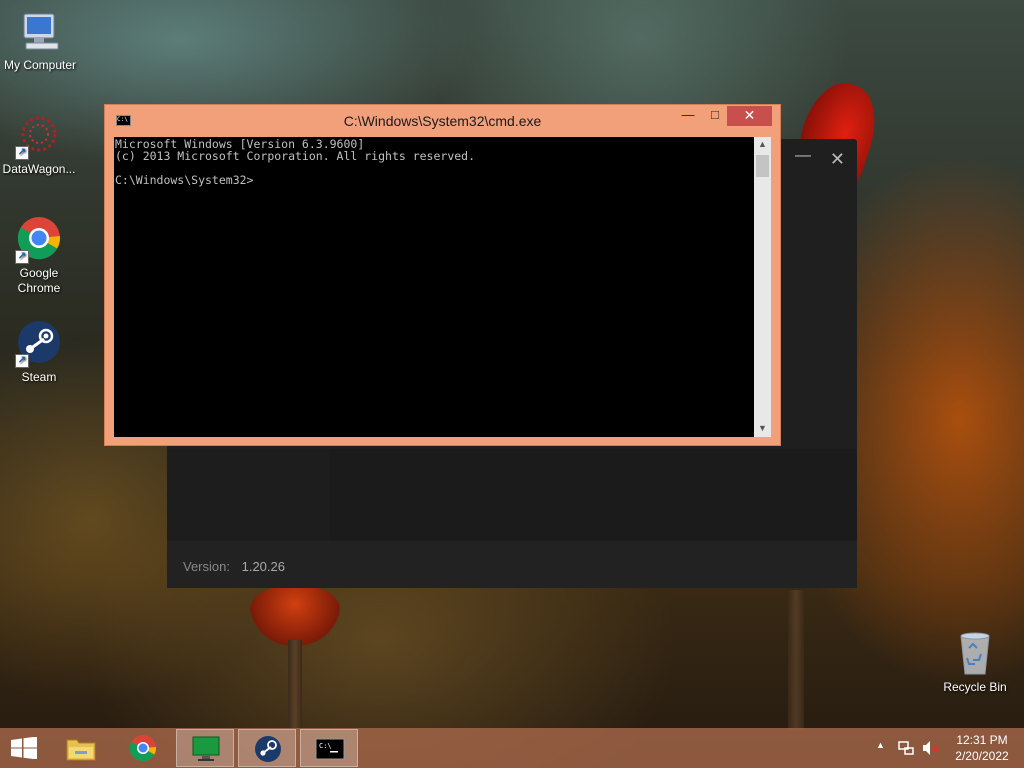 Image resolution: width=1024 pixels, height=768 pixels. What do you see at coordinates (39, 344) in the screenshot?
I see `steam-icon: ↗` at bounding box center [39, 344].